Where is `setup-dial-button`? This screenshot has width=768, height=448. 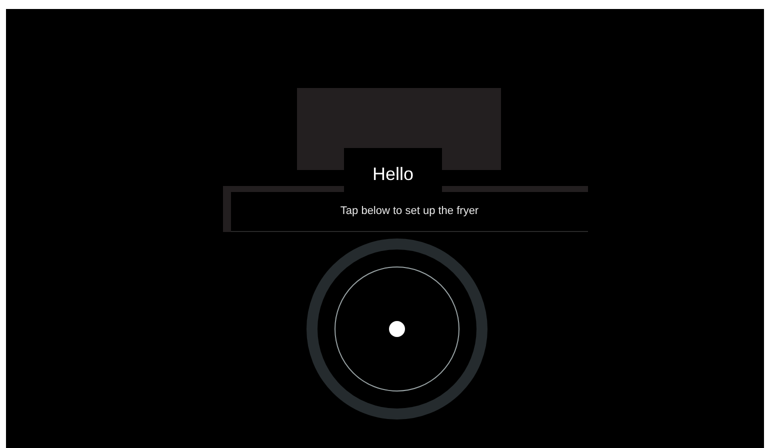
setup-dial-button is located at coordinates (397, 329).